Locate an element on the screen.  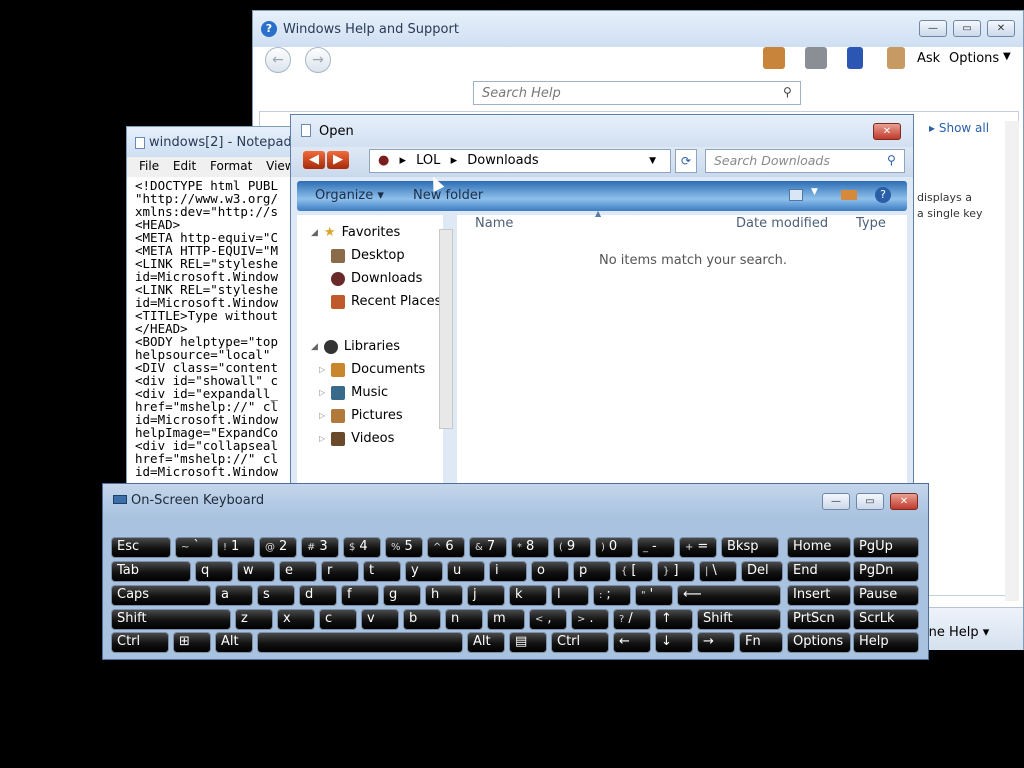
key-tab: Tab is located at coordinates (151, 571).